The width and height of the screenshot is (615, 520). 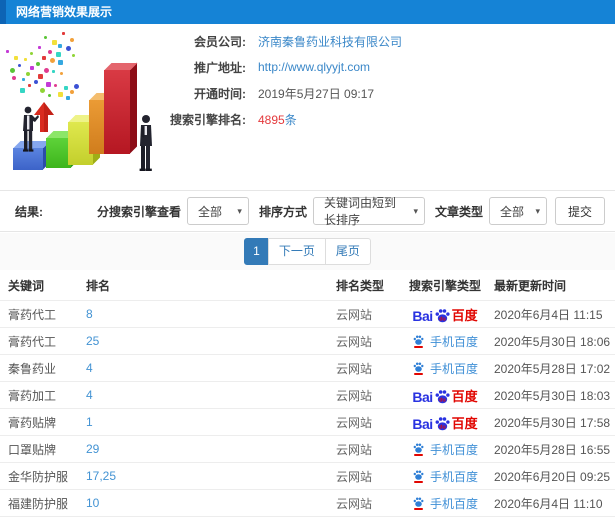 What do you see at coordinates (444, 285) in the screenshot?
I see `col-engine-type: 搜索引擎类型` at bounding box center [444, 285].